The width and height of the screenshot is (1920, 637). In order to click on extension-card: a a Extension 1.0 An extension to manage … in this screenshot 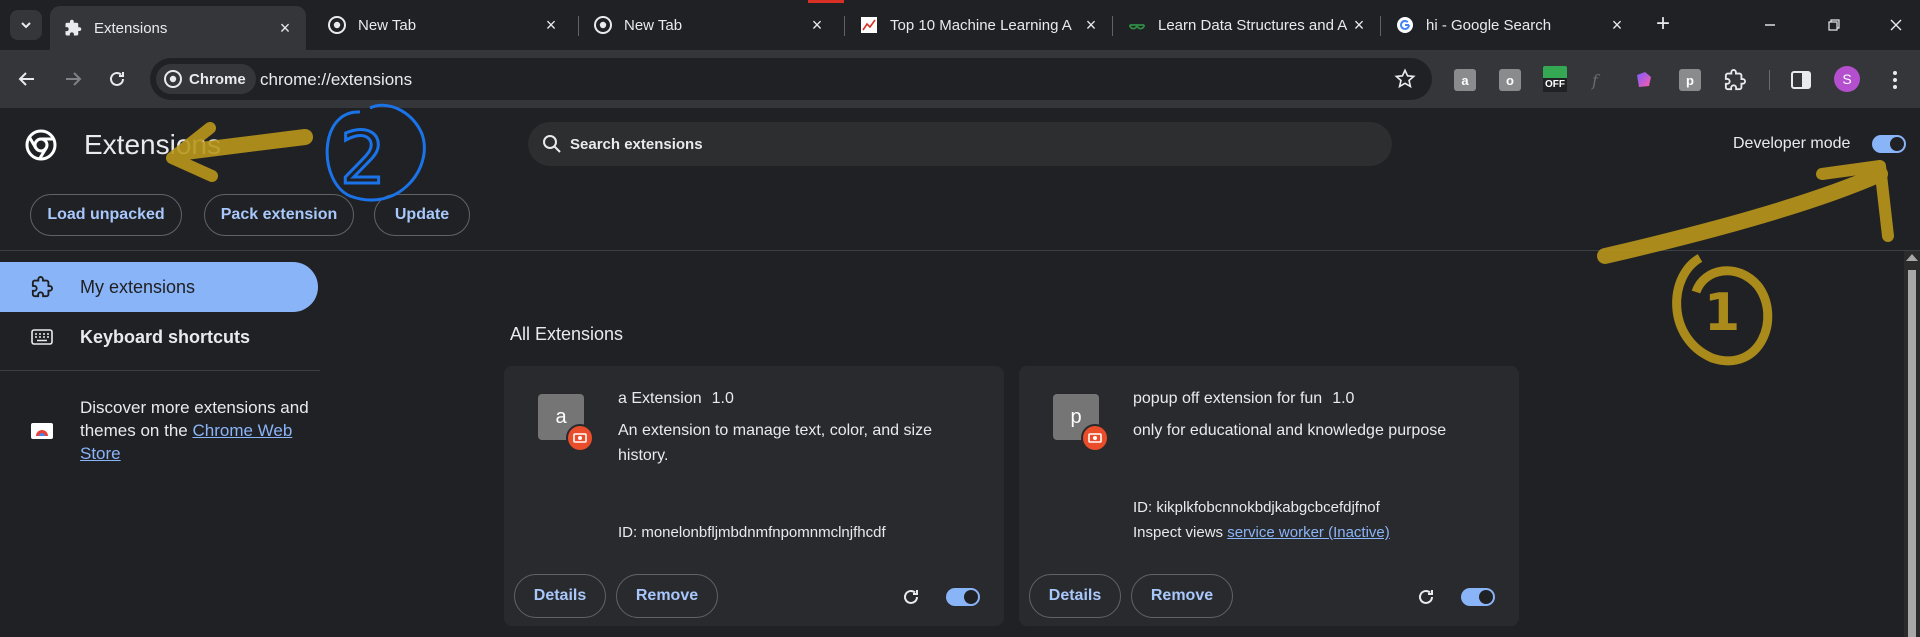, I will do `click(754, 496)`.